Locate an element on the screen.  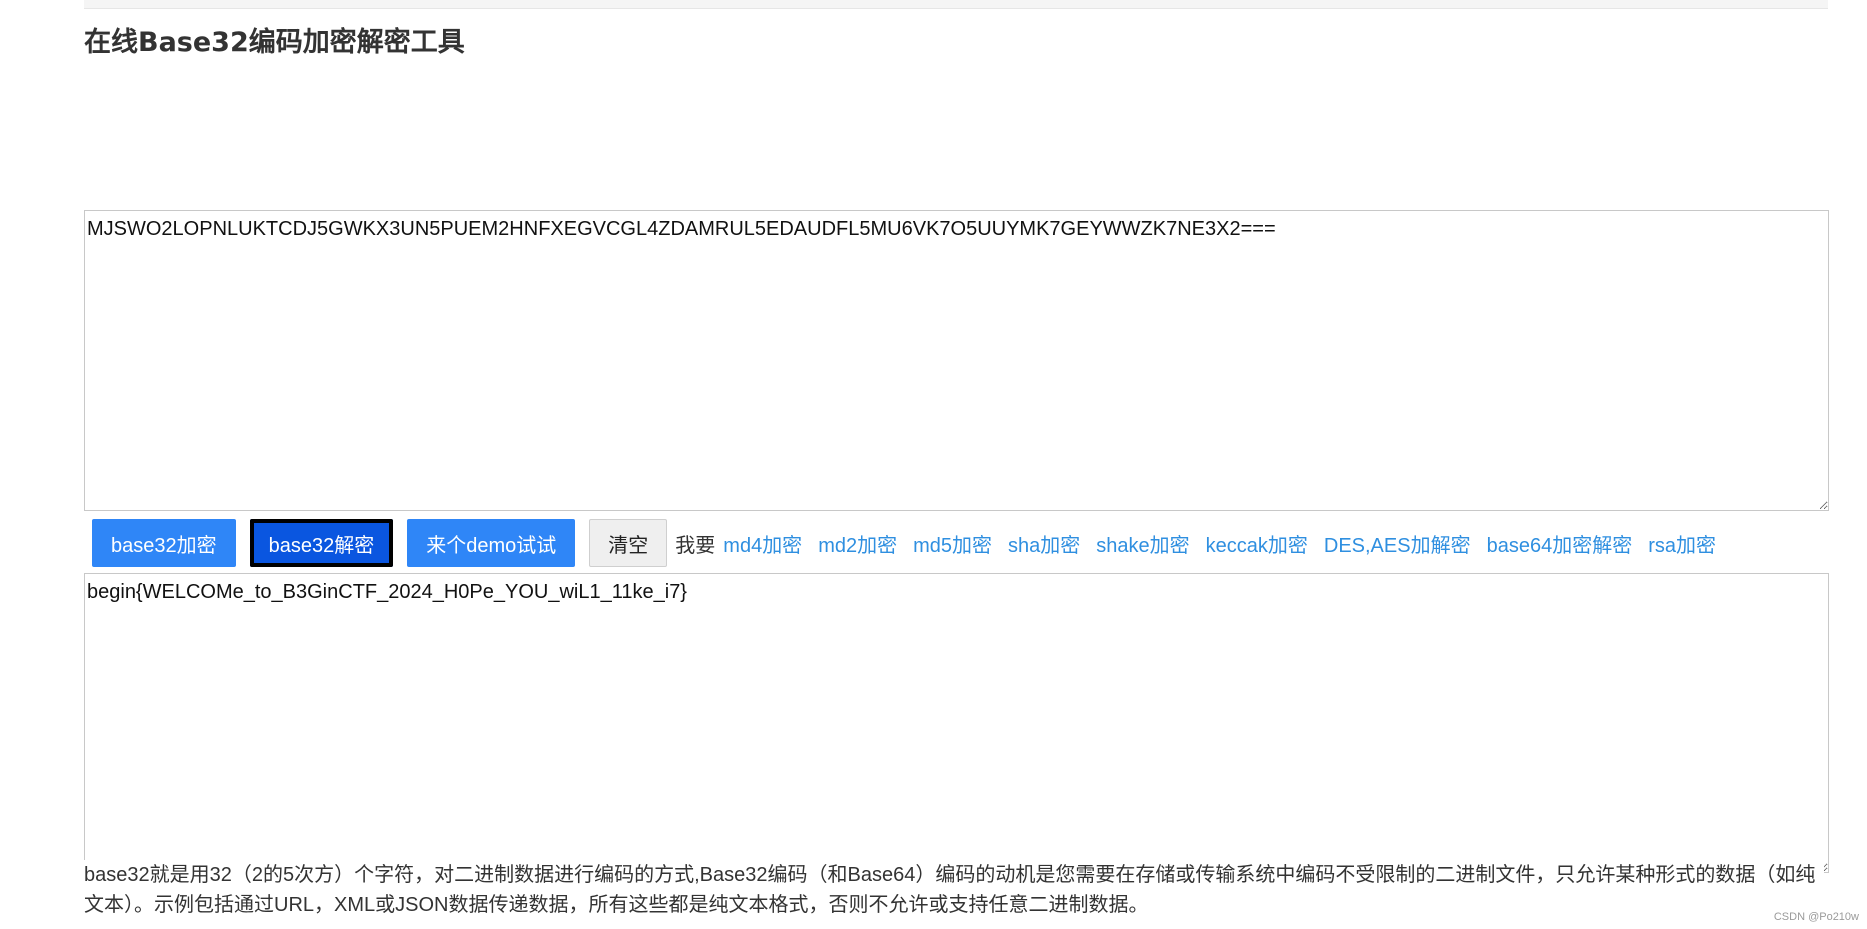
want-label: 我要 is located at coordinates (695, 545).